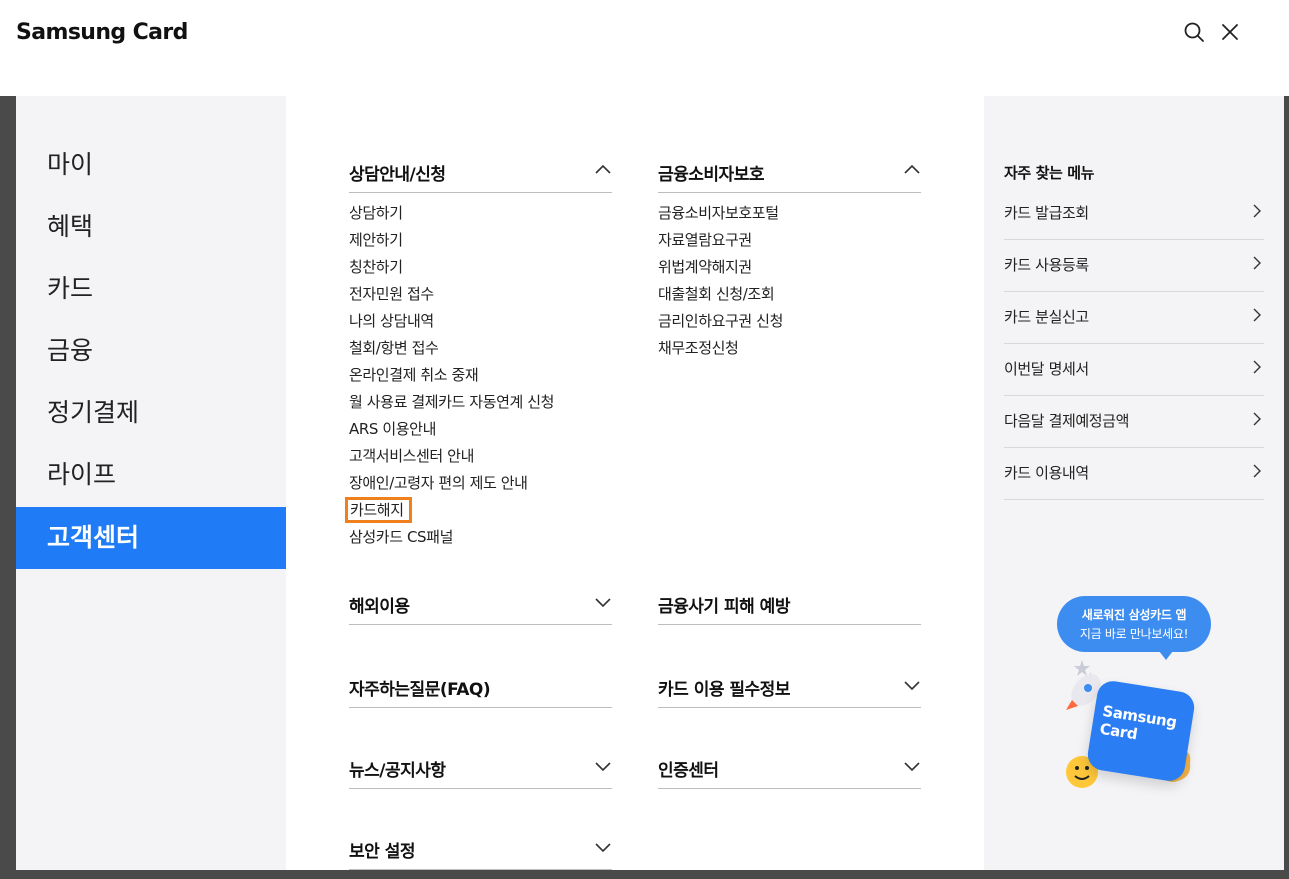  What do you see at coordinates (480, 430) in the screenshot?
I see `menu-link: ARS 이용안내` at bounding box center [480, 430].